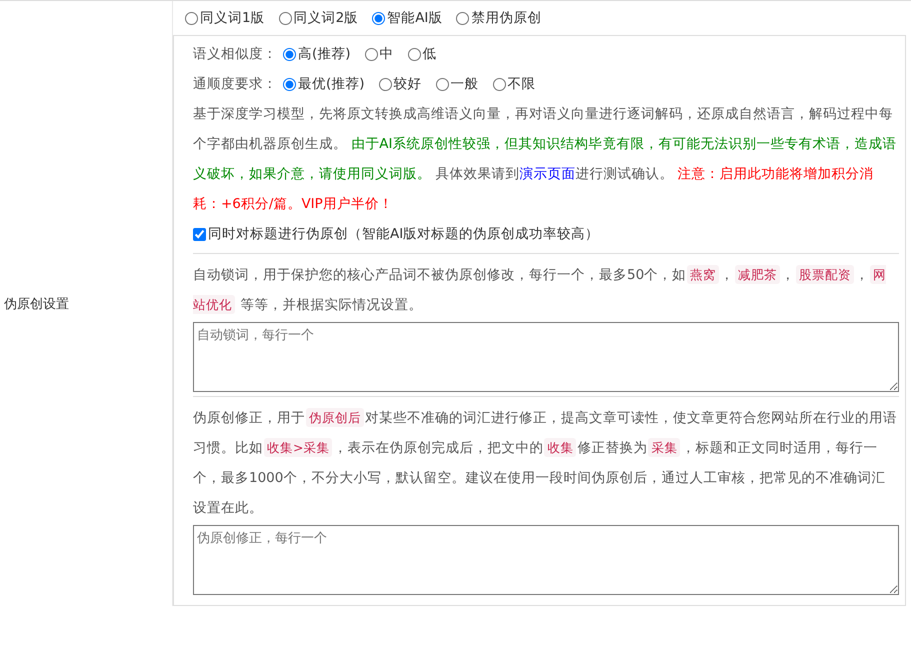 The width and height of the screenshot is (911, 658). What do you see at coordinates (331, 84) in the screenshot?
I see `option-label: 最优(推荐)` at bounding box center [331, 84].